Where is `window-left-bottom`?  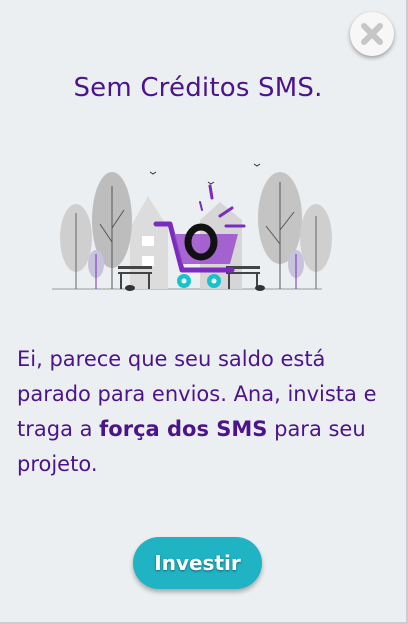 window-left-bottom is located at coordinates (148, 261).